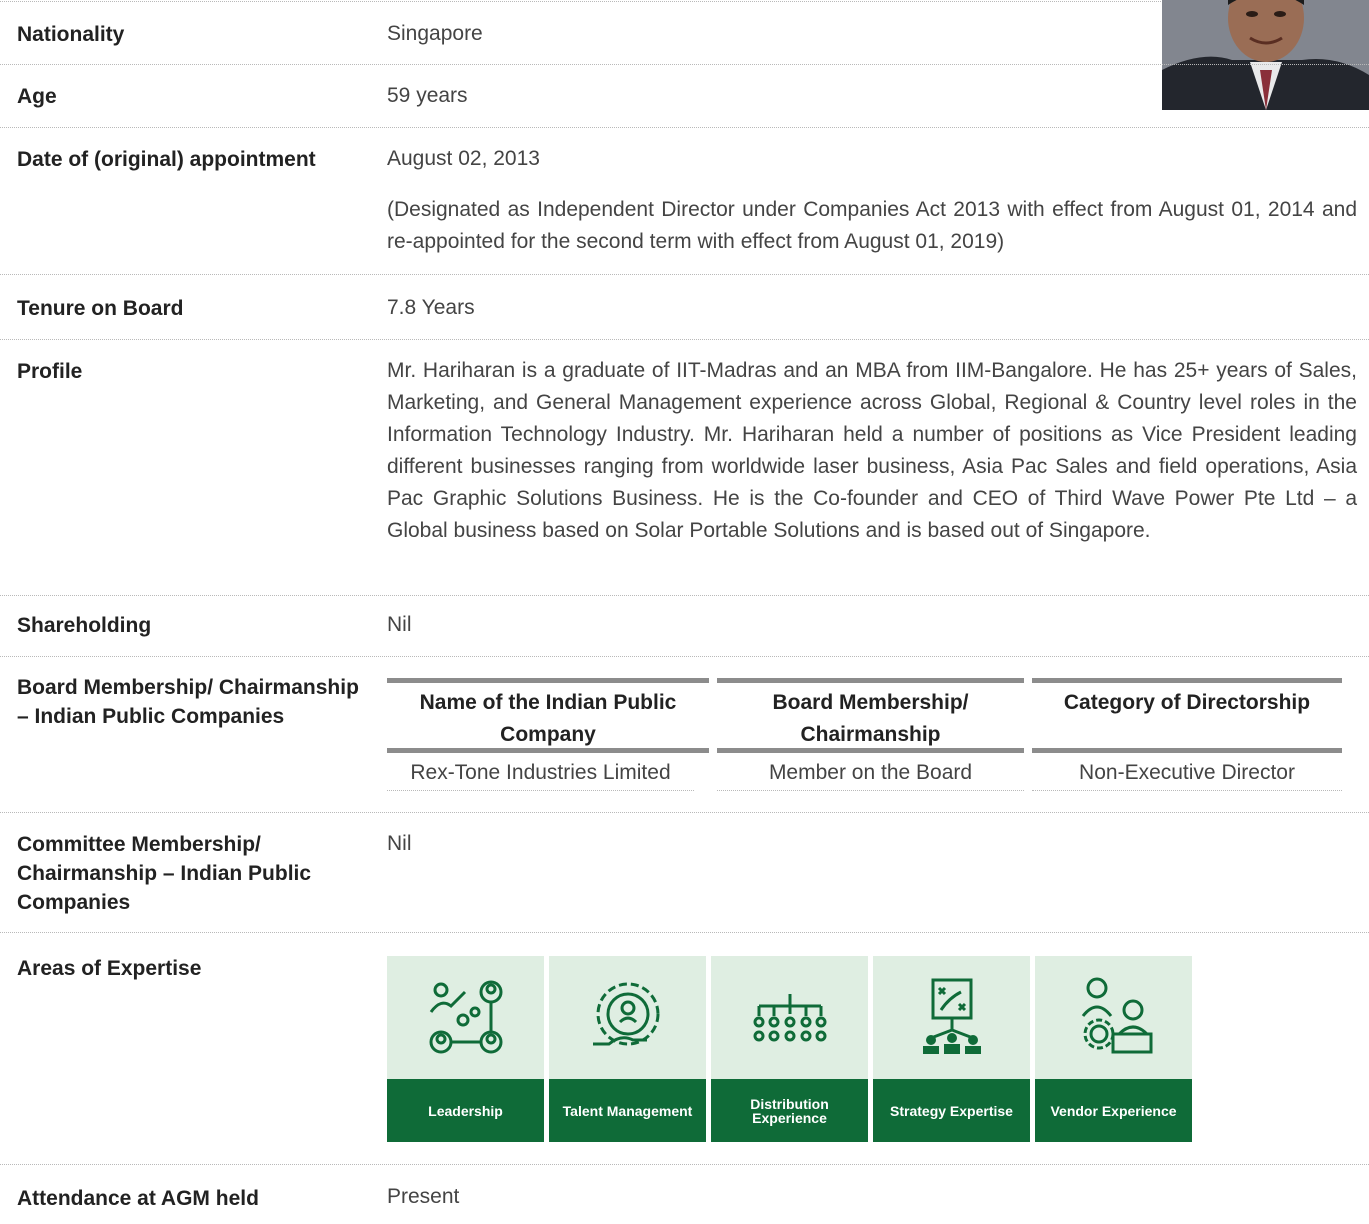  I want to click on table-header: Name of the Indian Public Company, so click(548, 715).